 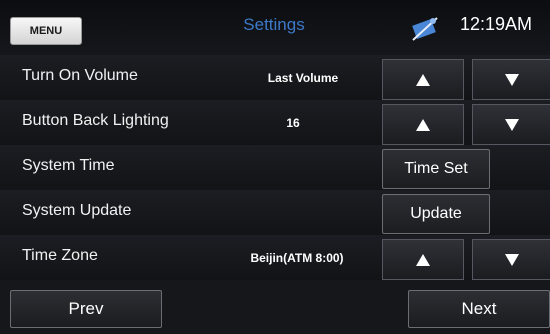 What do you see at coordinates (46, 31) in the screenshot?
I see `menu-button: MENU` at bounding box center [46, 31].